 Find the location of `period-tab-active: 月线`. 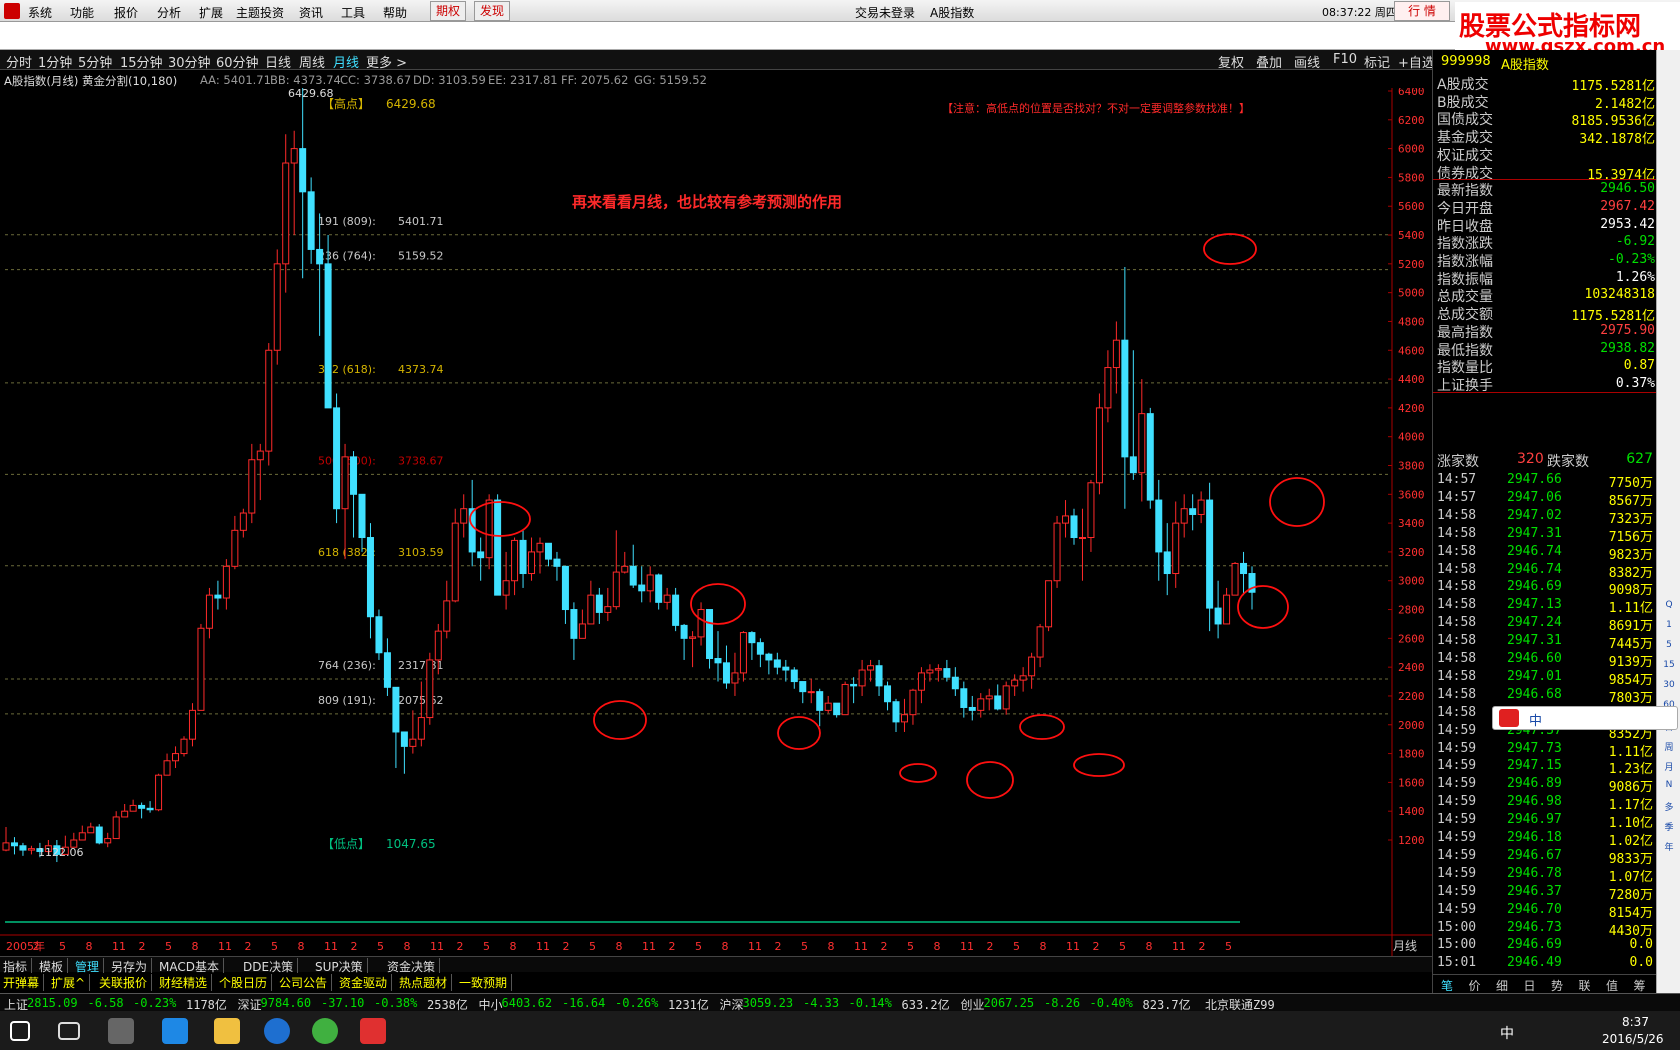

period-tab-active: 月线 is located at coordinates (346, 61).